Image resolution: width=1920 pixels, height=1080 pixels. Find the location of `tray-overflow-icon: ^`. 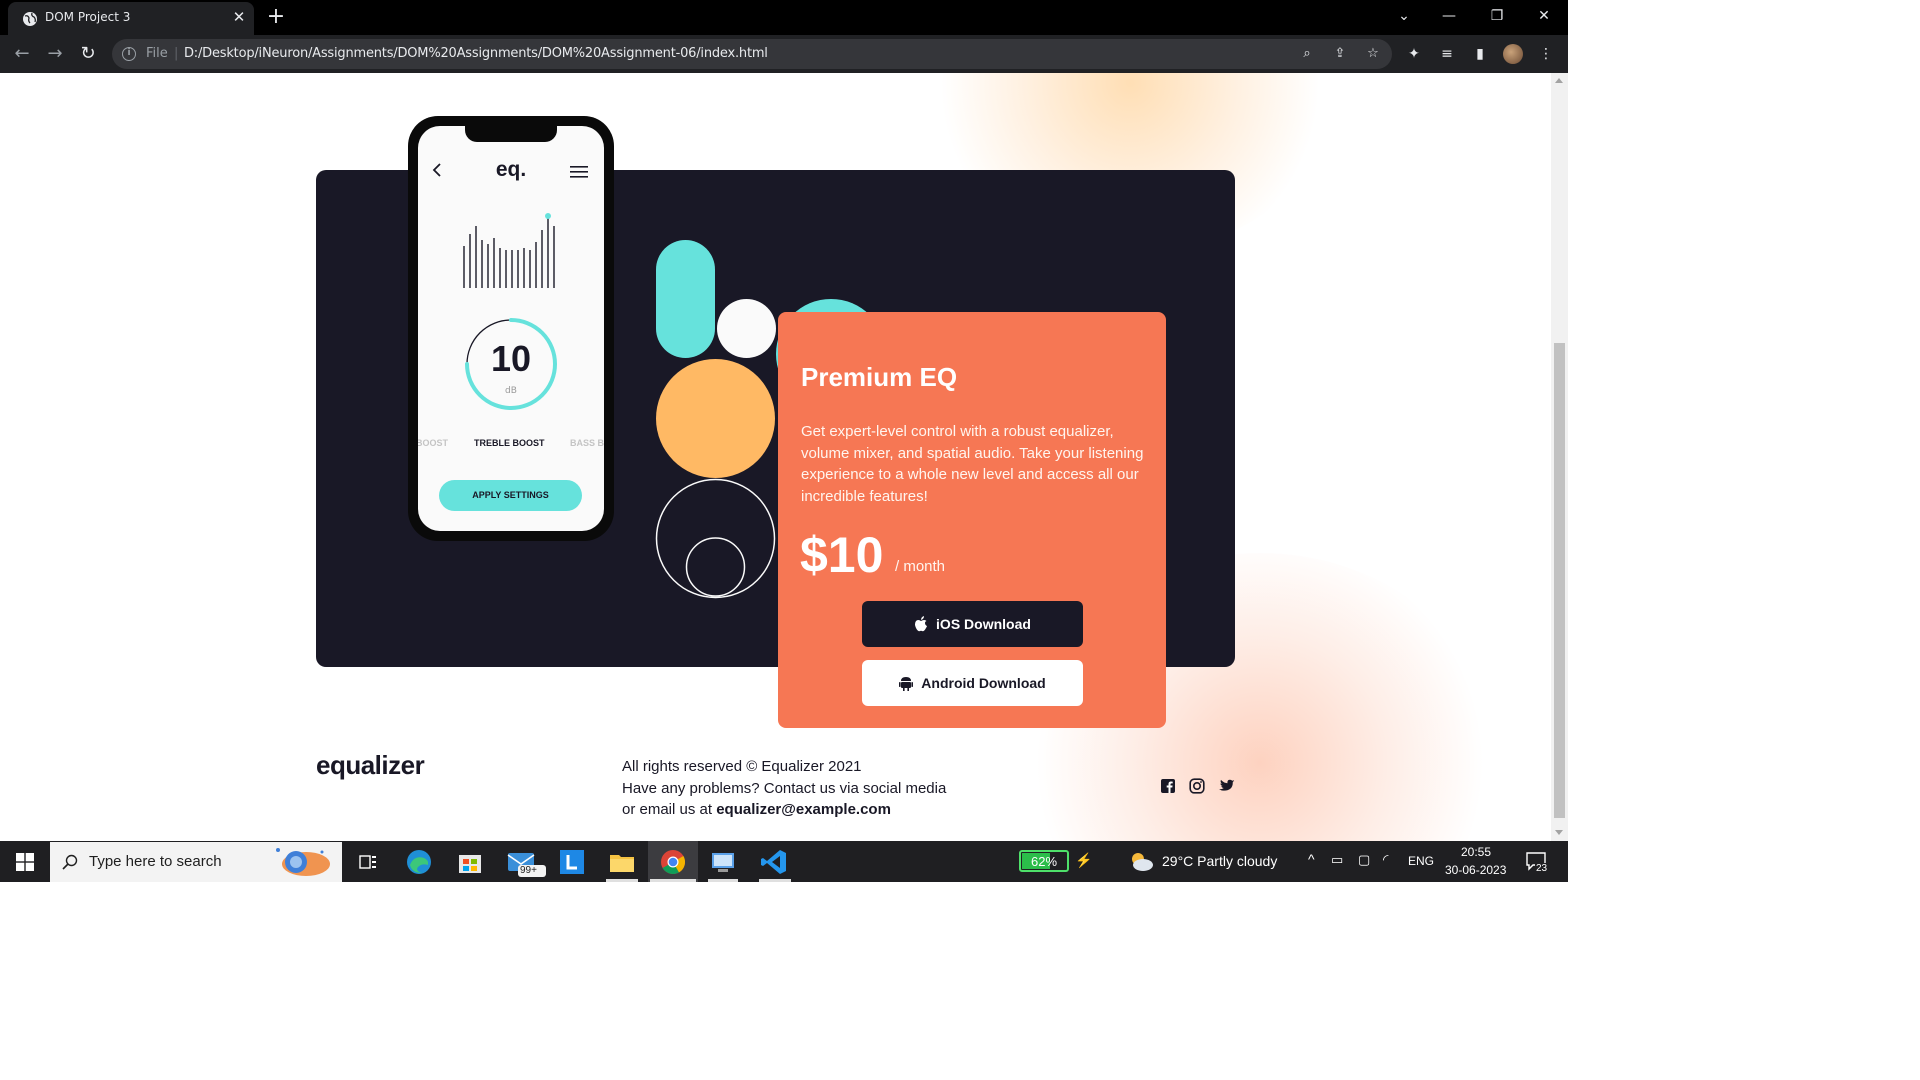

tray-overflow-icon: ^ is located at coordinates (1311, 859).